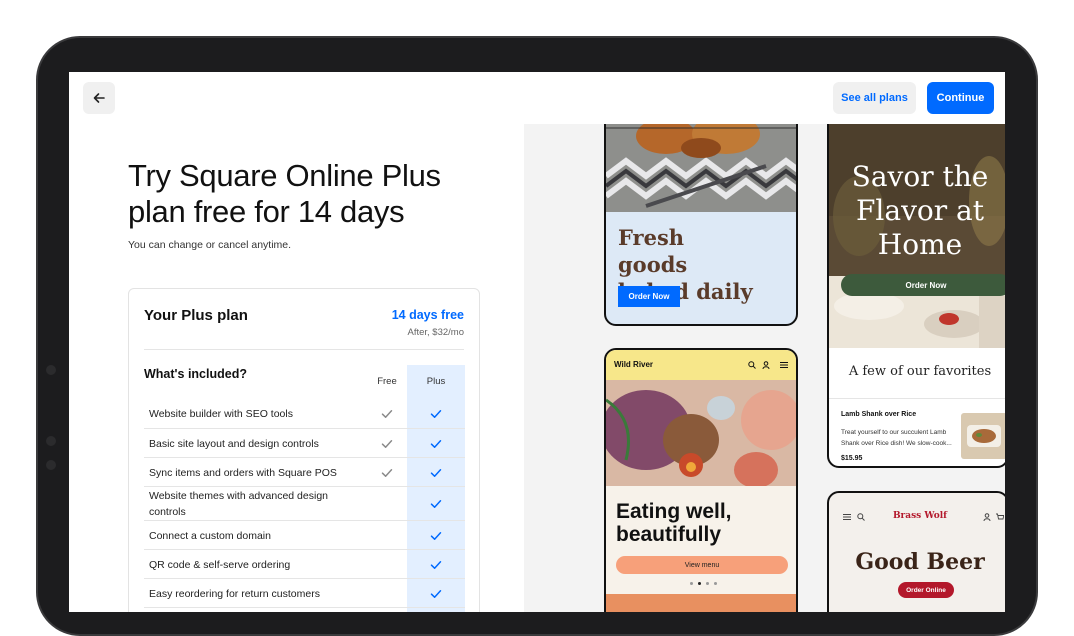 The image size is (1074, 636). What do you see at coordinates (674, 523) in the screenshot?
I see `wild-river-heading: Eating well, beautifully` at bounding box center [674, 523].